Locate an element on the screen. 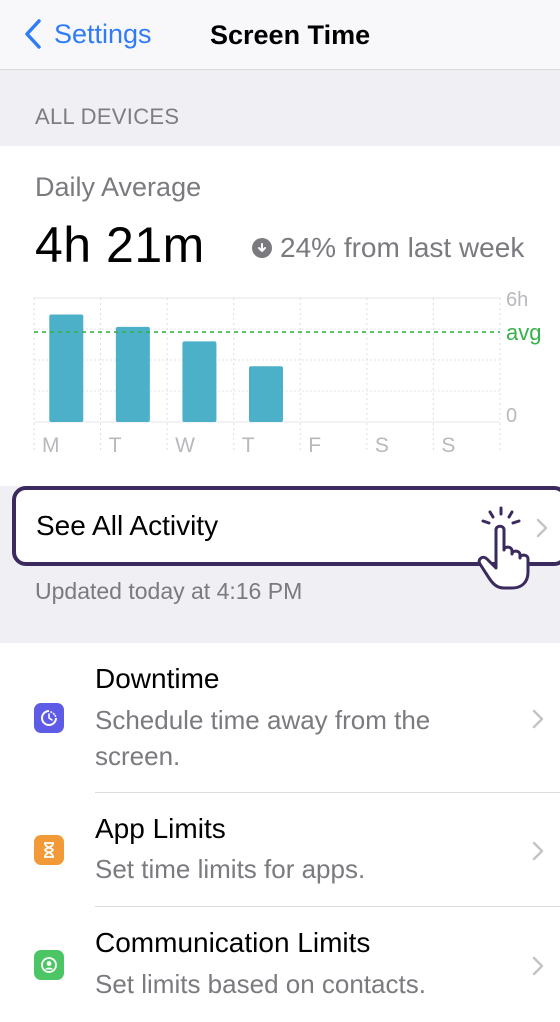 The height and width of the screenshot is (1022, 560). chart-x-tick-label: F is located at coordinates (314, 445).